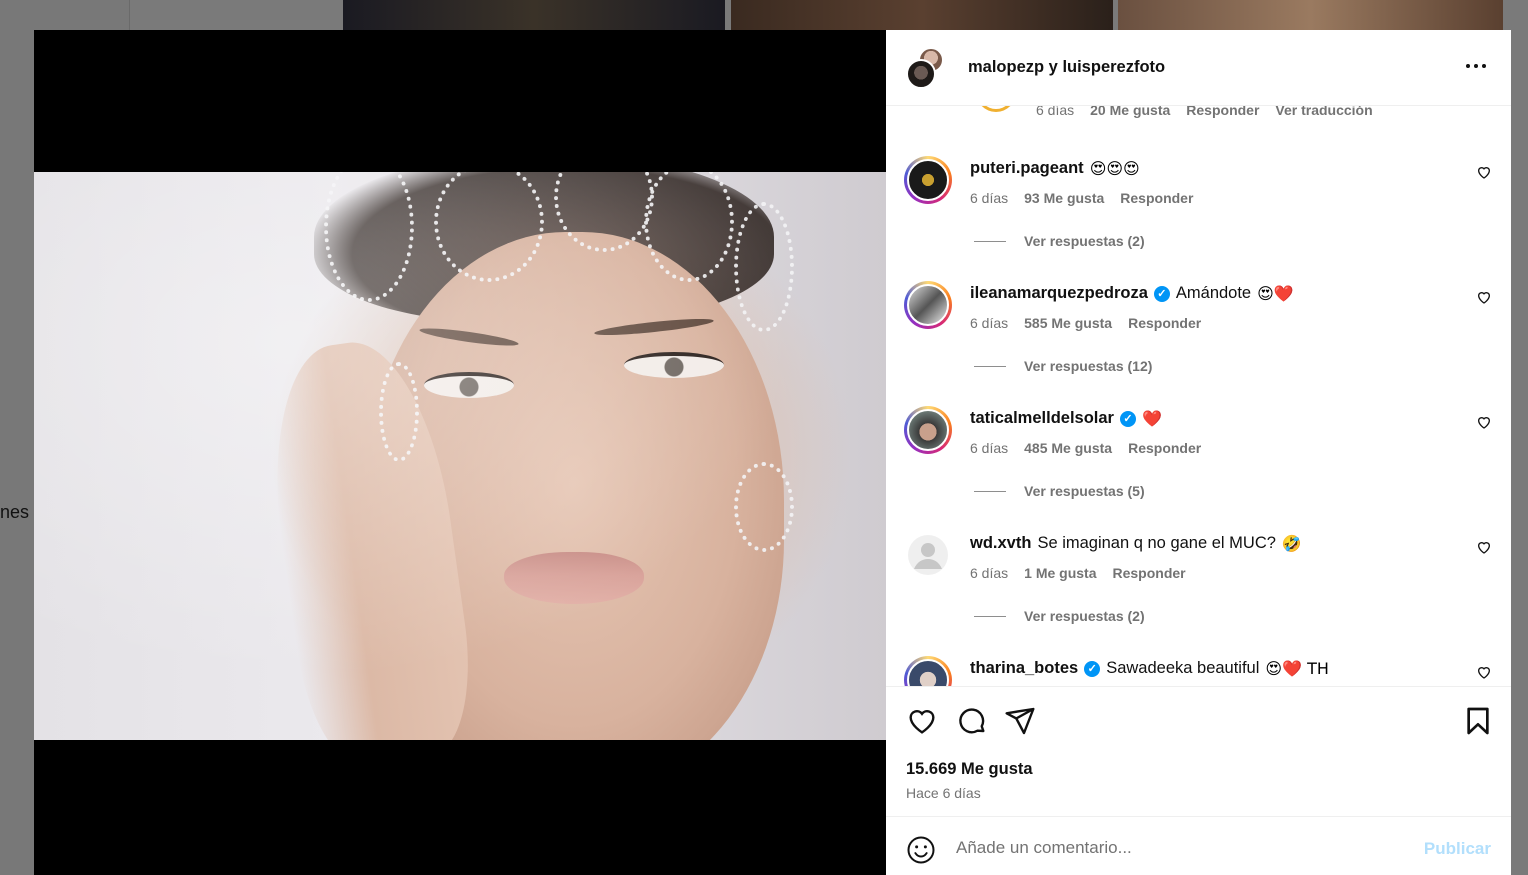 Image resolution: width=1528 pixels, height=875 pixels. I want to click on more-options-icon, so click(1476, 66).